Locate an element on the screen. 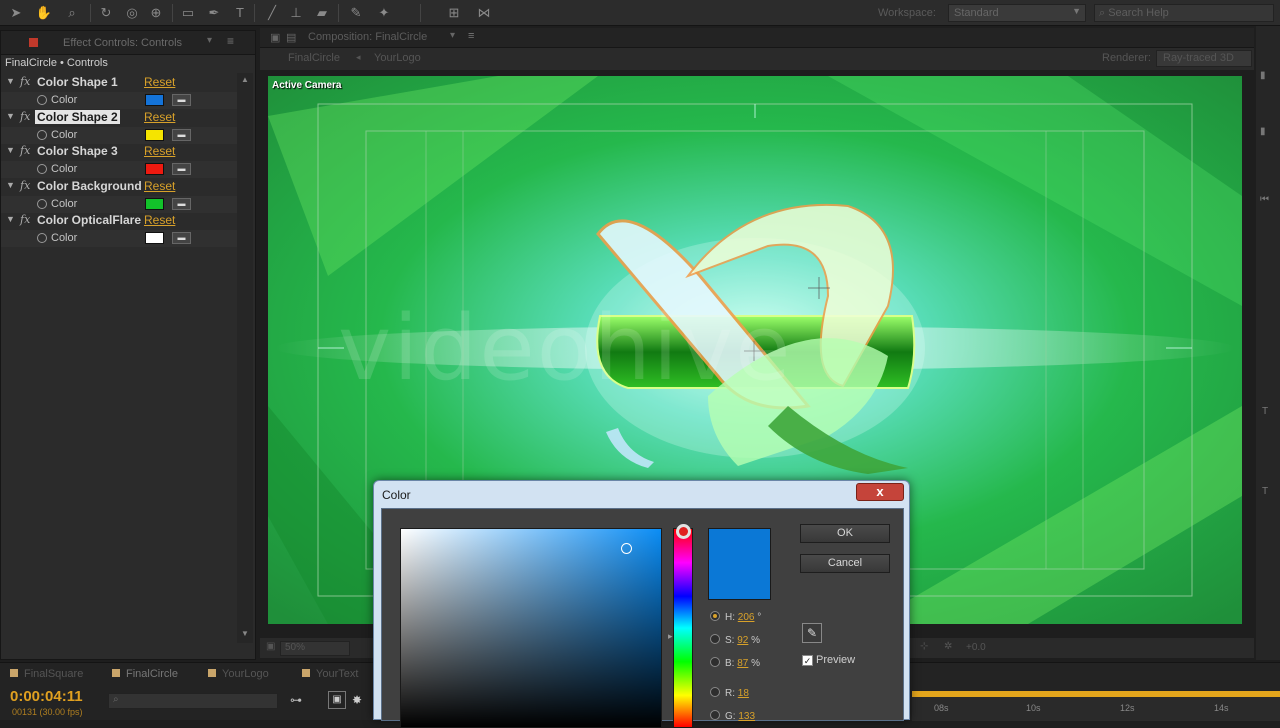 This screenshot has width=1280, height=728. eyedropper-icon: ✎ is located at coordinates (812, 633).